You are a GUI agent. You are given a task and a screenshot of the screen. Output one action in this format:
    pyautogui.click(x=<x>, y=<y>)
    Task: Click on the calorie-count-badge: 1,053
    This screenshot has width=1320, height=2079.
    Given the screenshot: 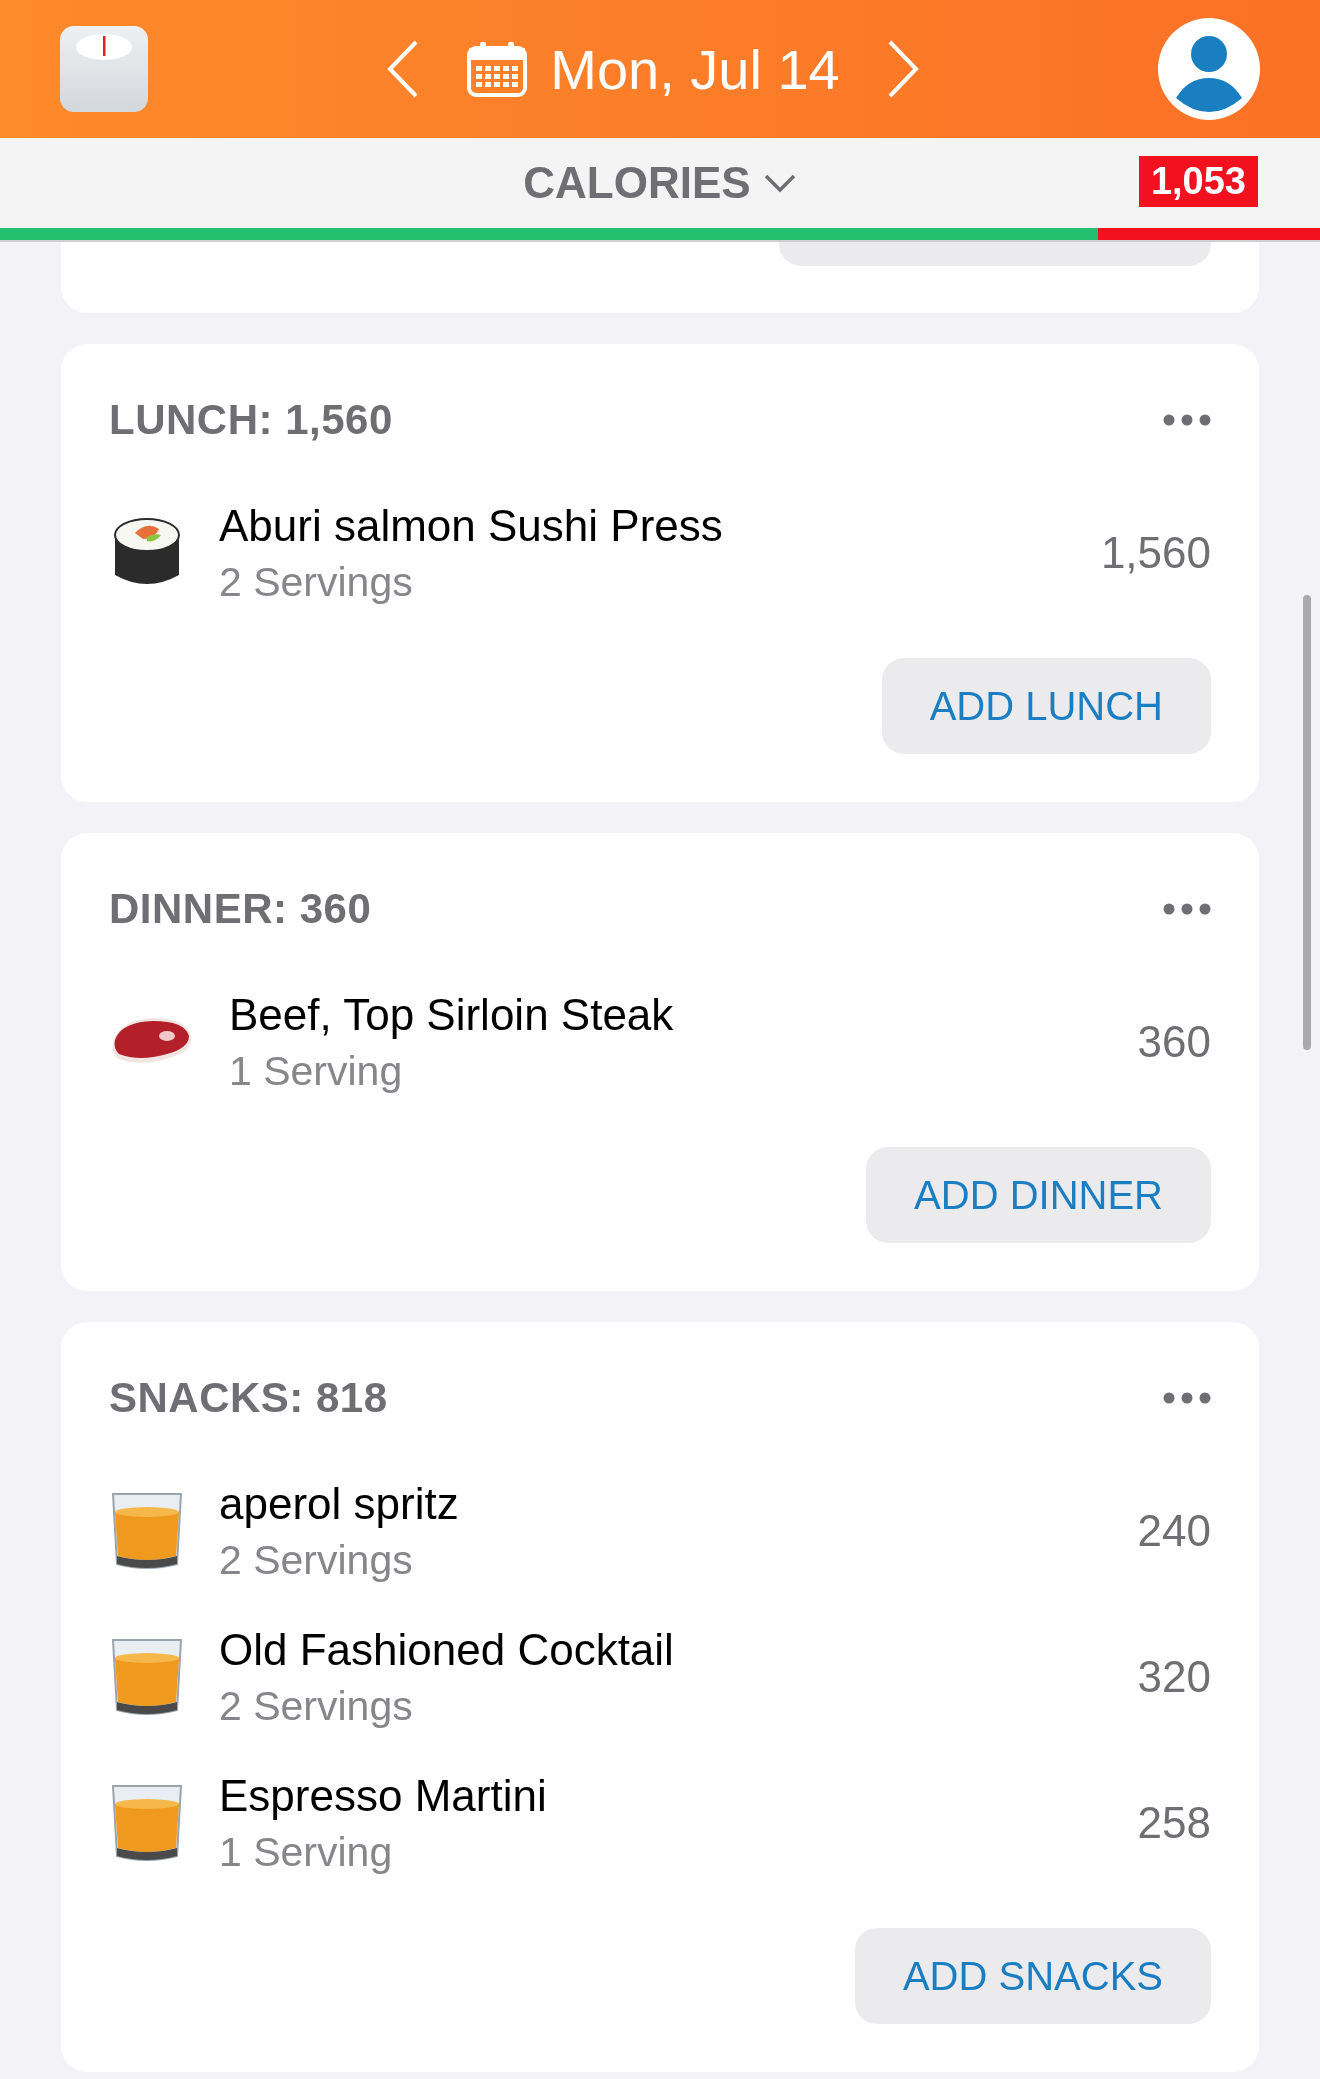 What is the action you would take?
    pyautogui.click(x=1198, y=181)
    